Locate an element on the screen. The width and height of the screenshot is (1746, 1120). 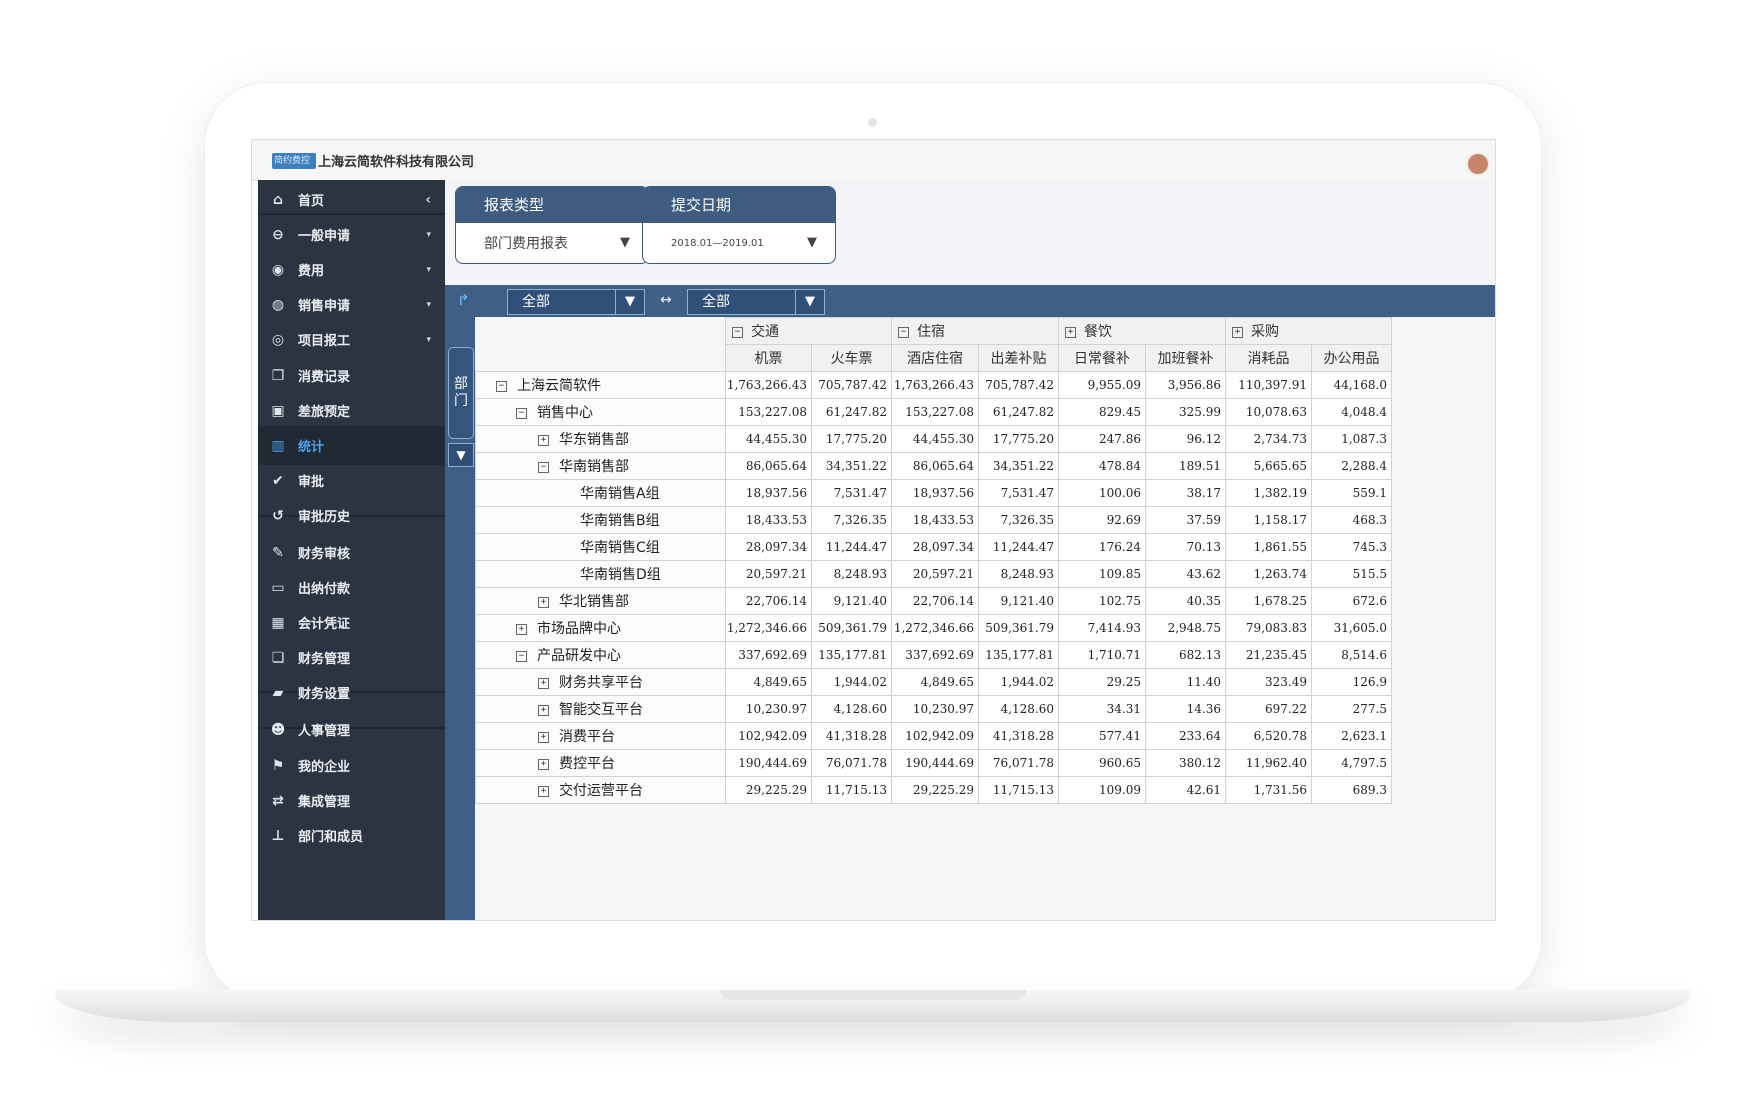
sidebar-item: ▦ 会计凭证 is located at coordinates (351, 622).